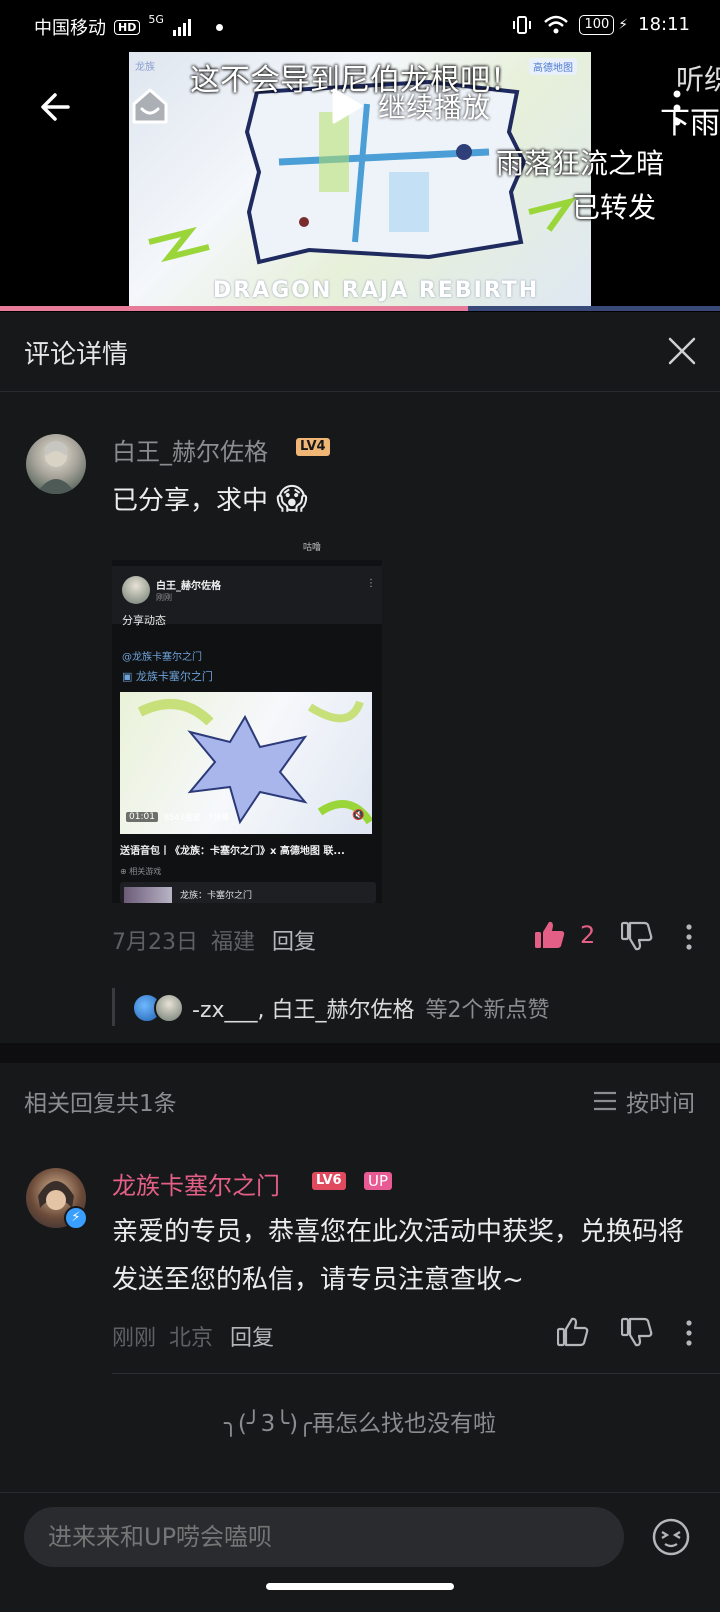 The image size is (720, 1612). What do you see at coordinates (303, 1010) in the screenshot?
I see `liked-by-names: -zx___, 白王_赫尔佐格` at bounding box center [303, 1010].